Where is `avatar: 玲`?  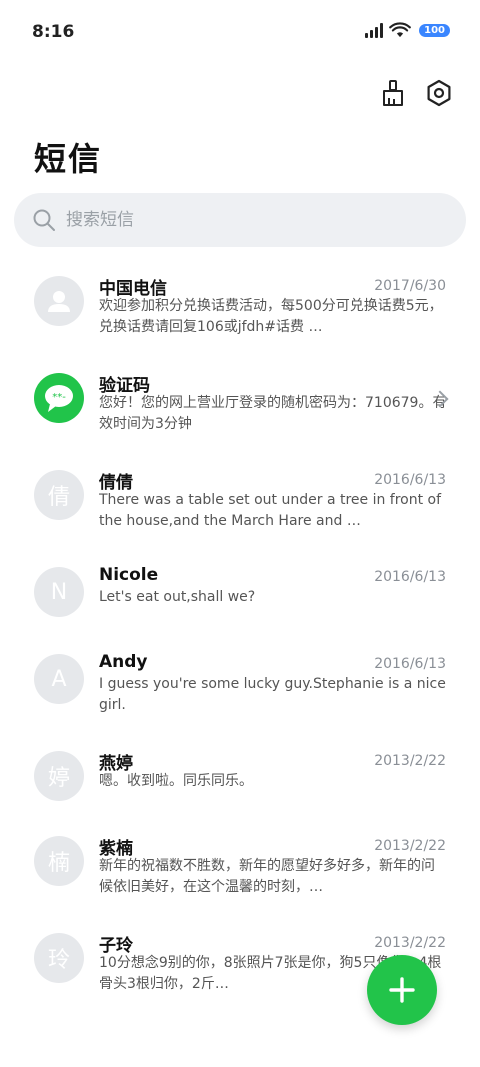
avatar: 玲 is located at coordinates (59, 958).